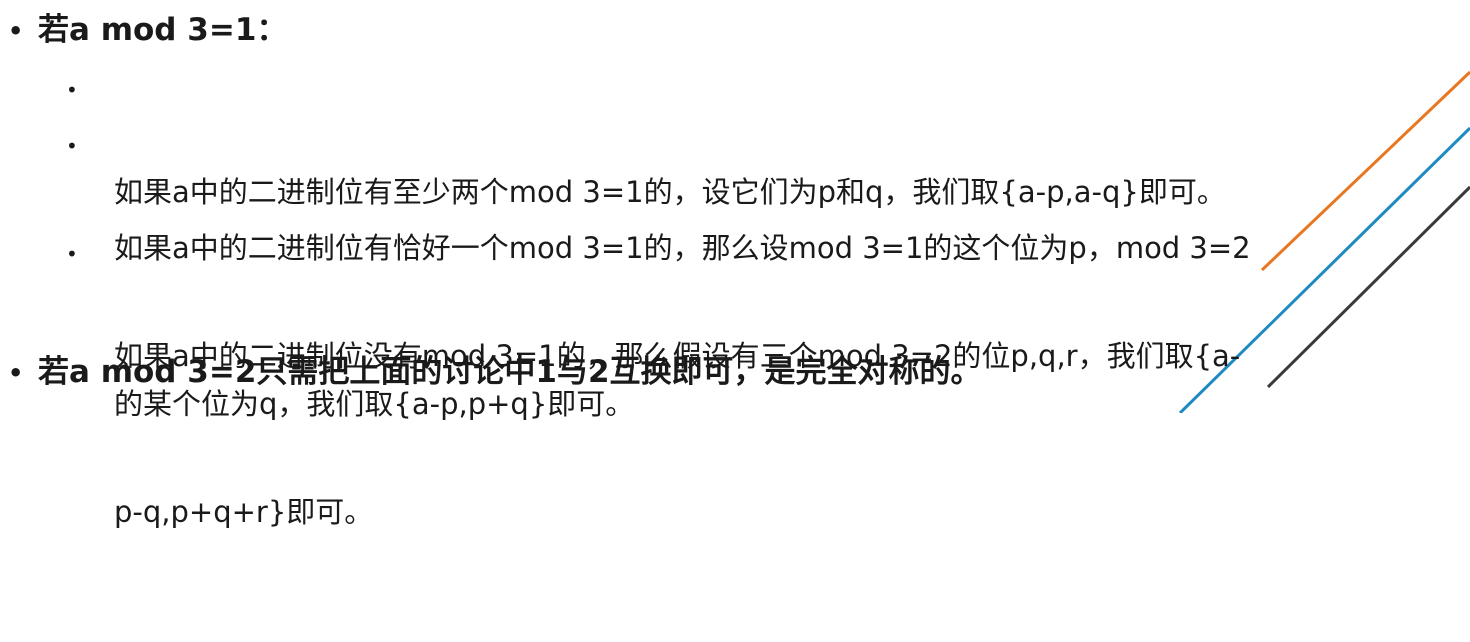 The image size is (1470, 642). Describe the element at coordinates (510, 372) in the screenshot. I see `case-heading-mod2: 若a mod 3=2只需把上面的讨论中1与2互换即可，是完全对称的。` at that location.